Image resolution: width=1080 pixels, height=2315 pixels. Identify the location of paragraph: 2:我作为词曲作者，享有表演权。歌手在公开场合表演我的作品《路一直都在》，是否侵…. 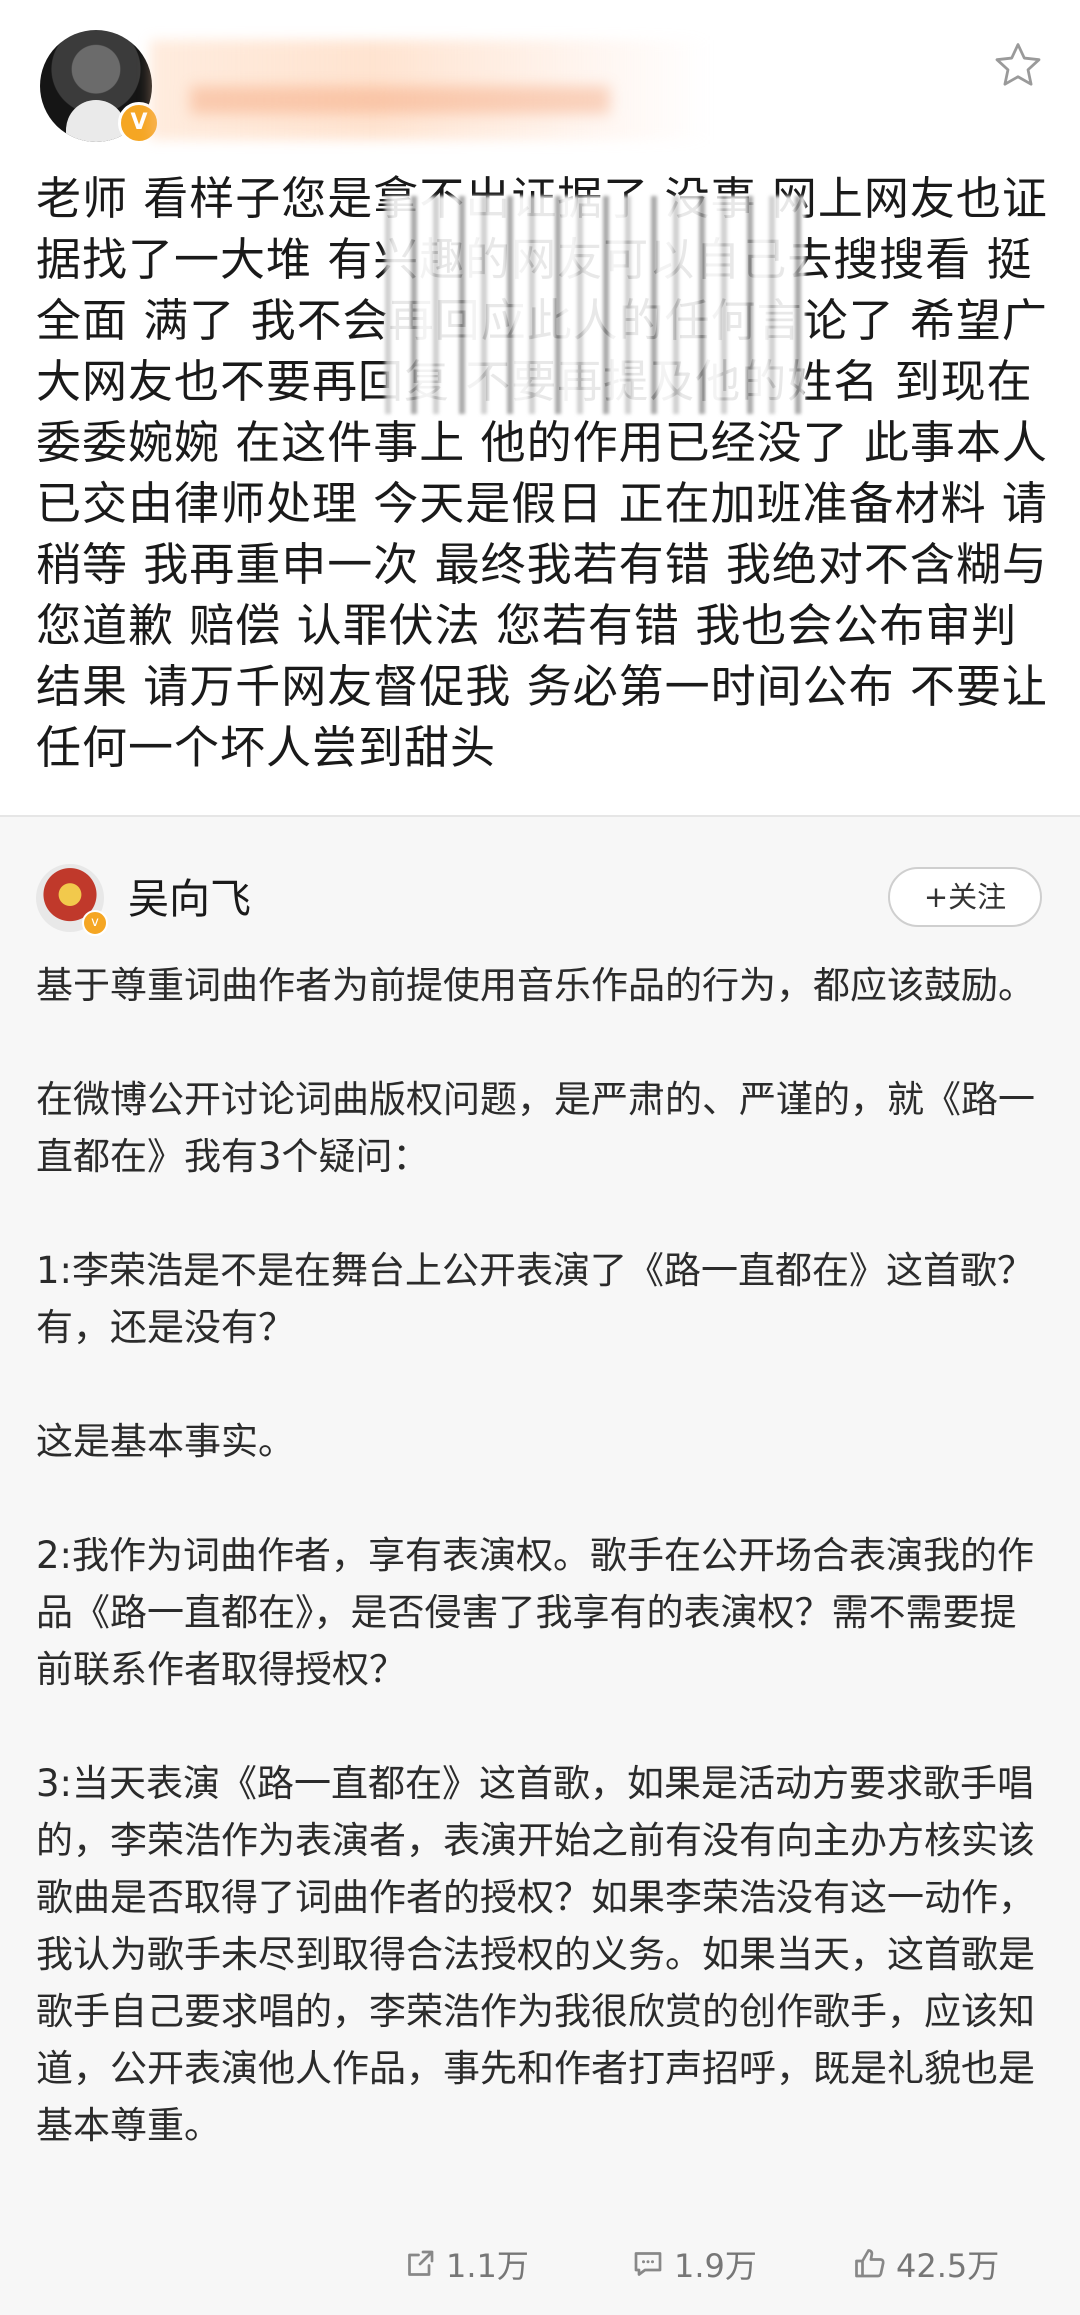
(535, 1612).